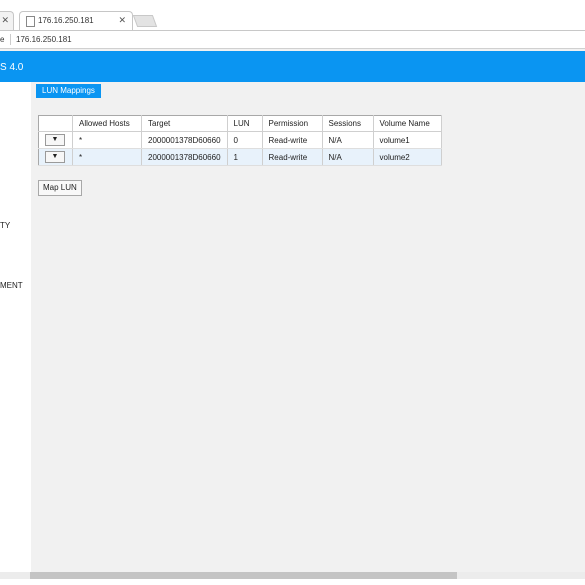 The width and height of the screenshot is (585, 585). What do you see at coordinates (292, 123) in the screenshot?
I see `column-header: Permission` at bounding box center [292, 123].